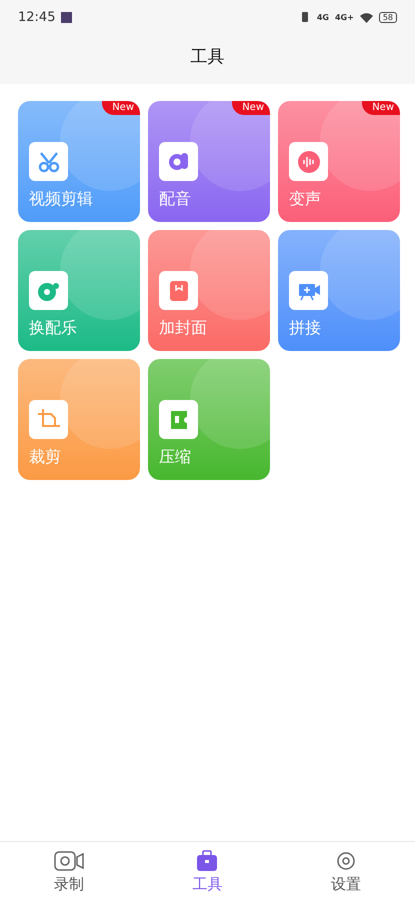 The height and width of the screenshot is (900, 415). I want to click on tool-card: New 配音, so click(209, 161).